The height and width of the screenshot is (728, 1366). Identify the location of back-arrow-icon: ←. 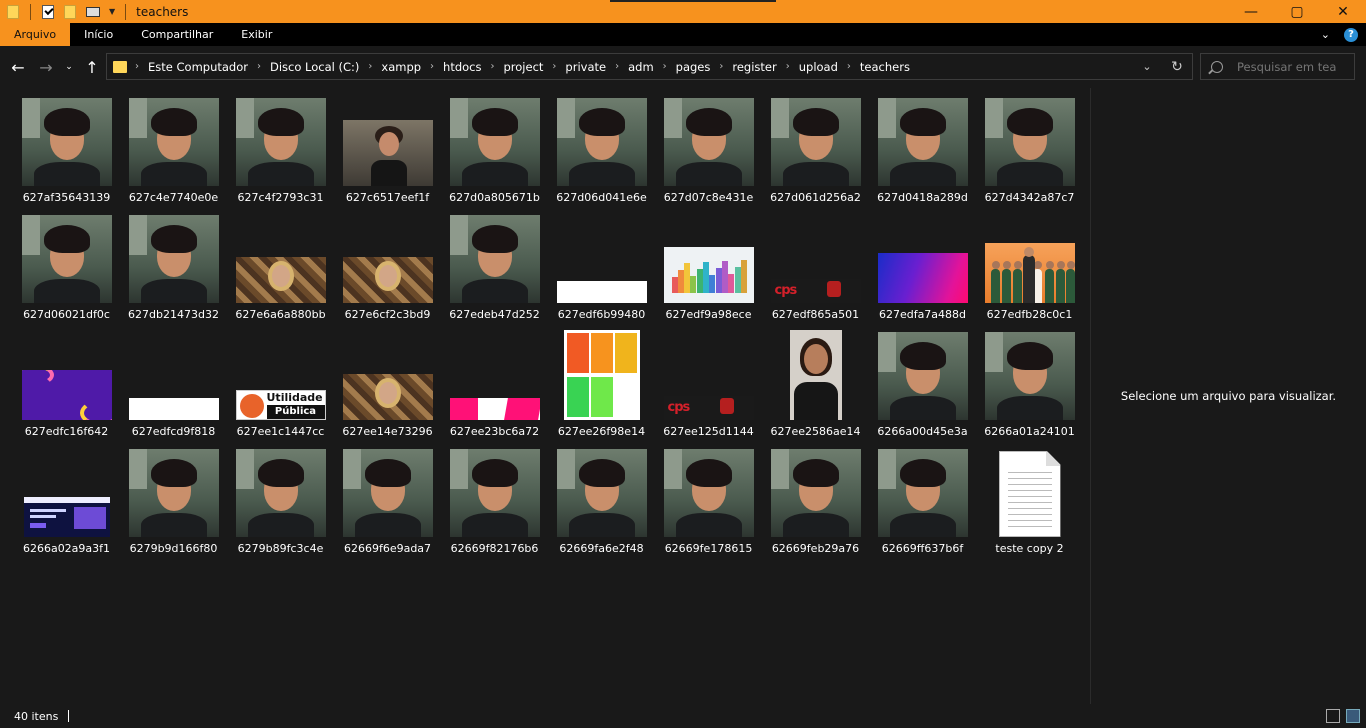
(18, 67).